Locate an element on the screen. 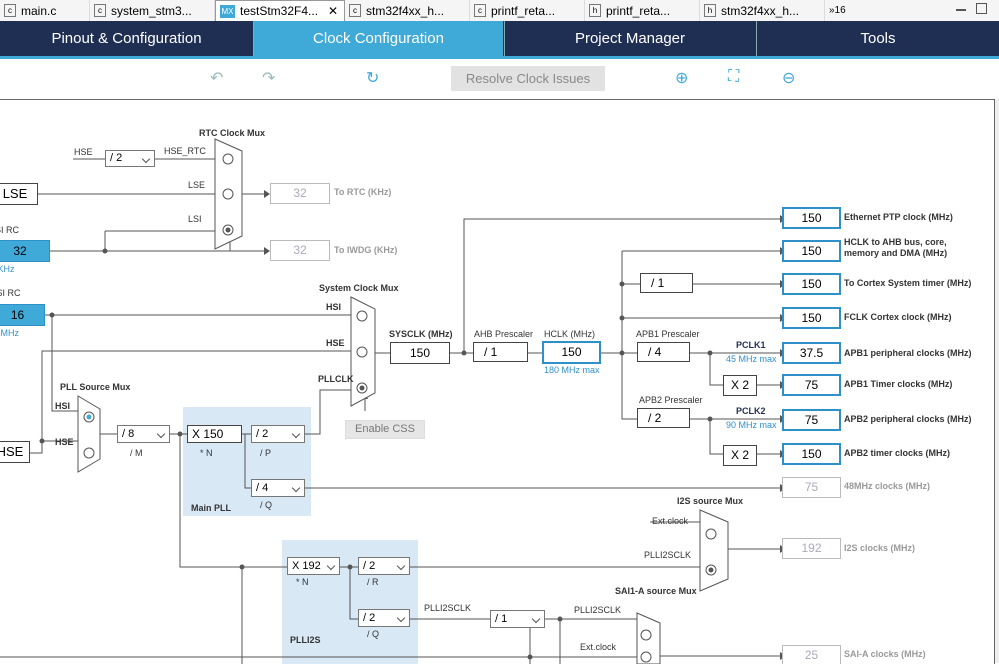 Image resolution: width=999 pixels, height=664 pixels. mx-file-icon: MX is located at coordinates (227, 11).